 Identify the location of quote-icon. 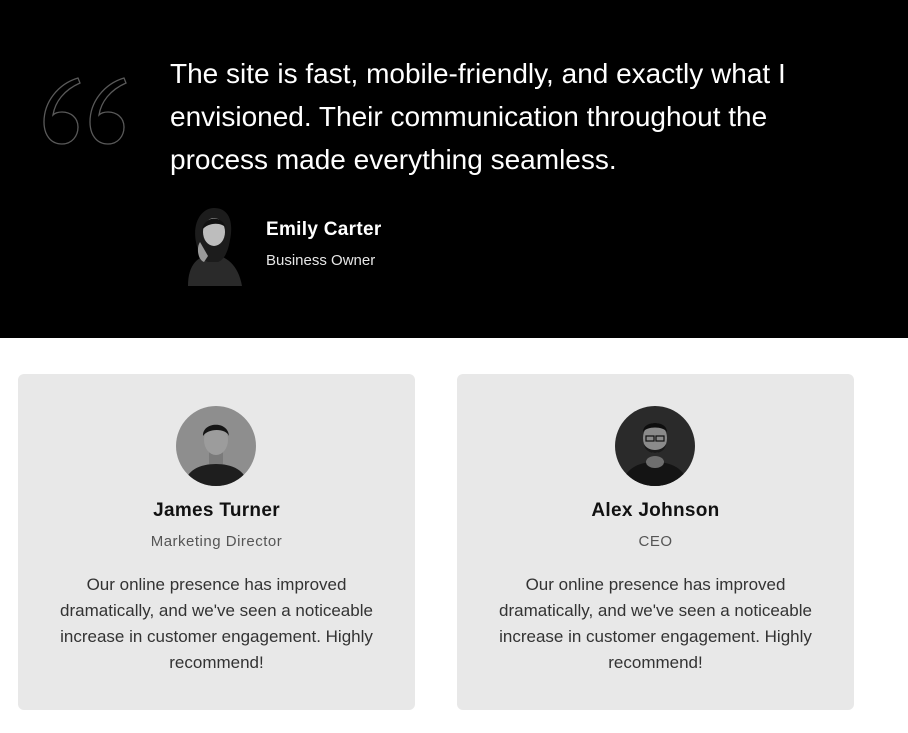
(85, 111).